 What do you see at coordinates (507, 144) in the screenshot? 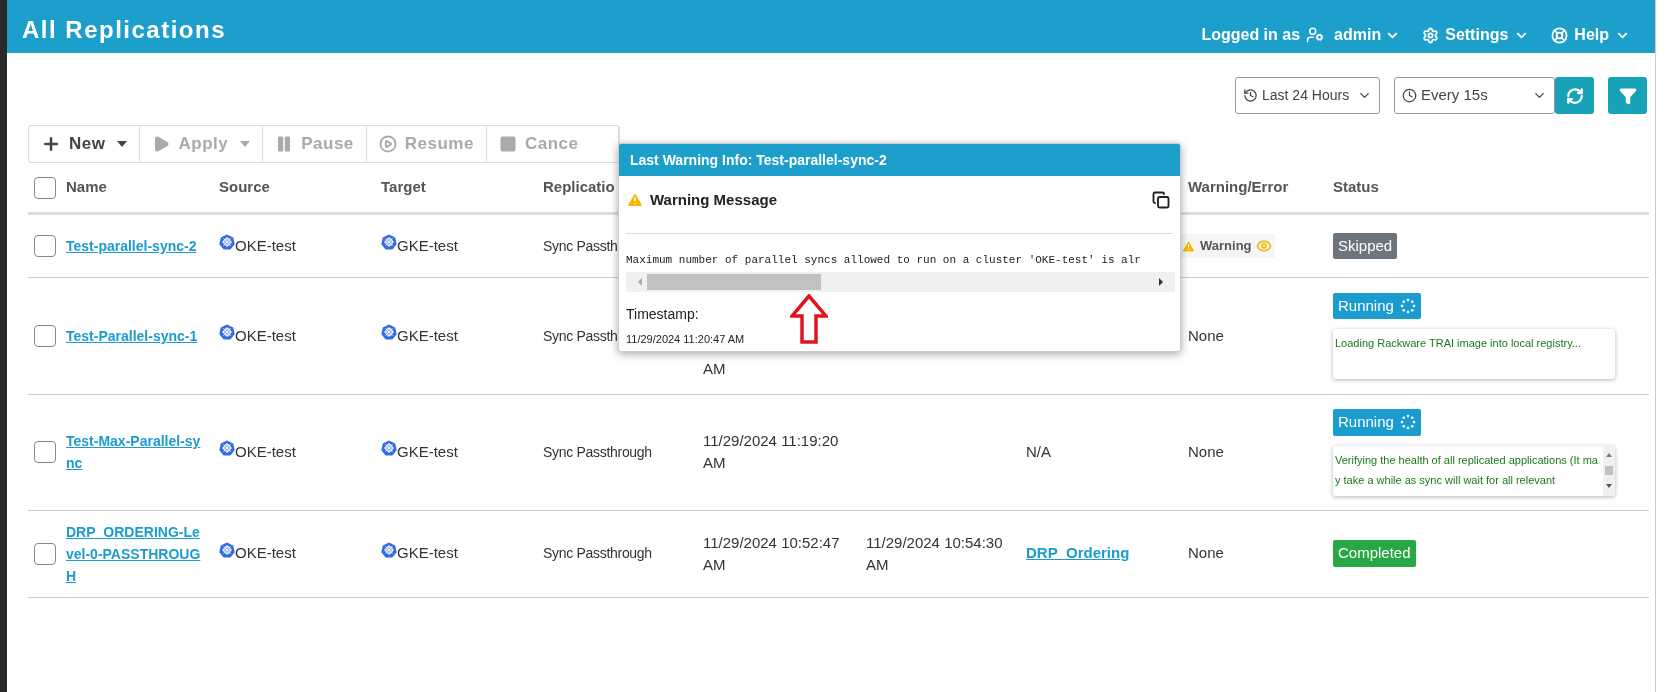
I see `stop-icon` at bounding box center [507, 144].